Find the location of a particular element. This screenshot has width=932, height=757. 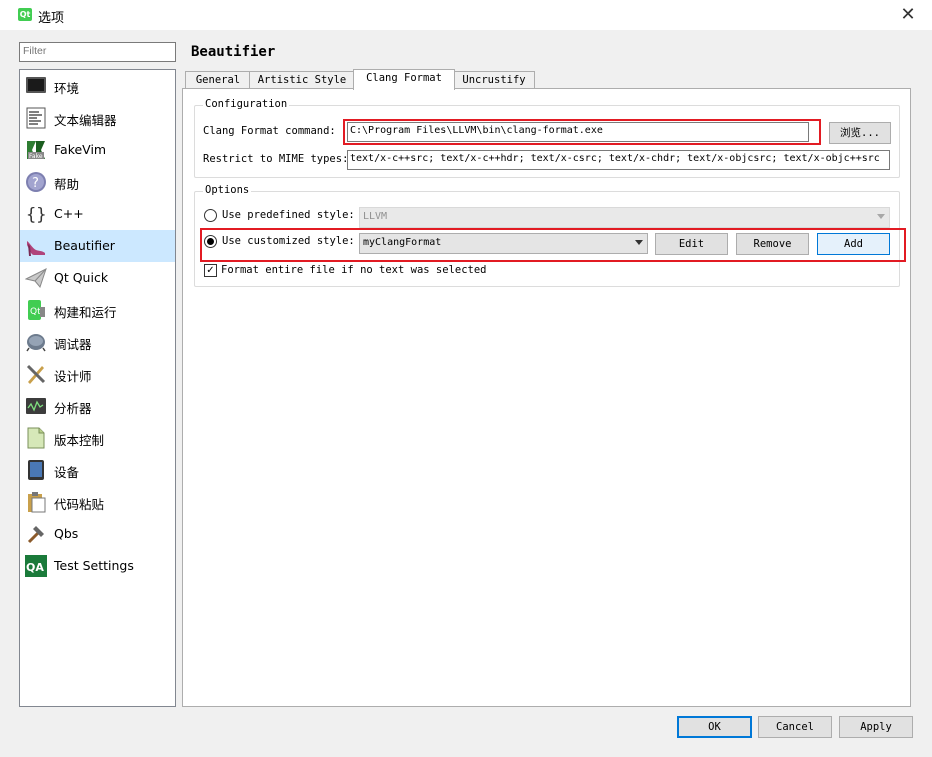

category-label: Beautifier is located at coordinates (84, 245).